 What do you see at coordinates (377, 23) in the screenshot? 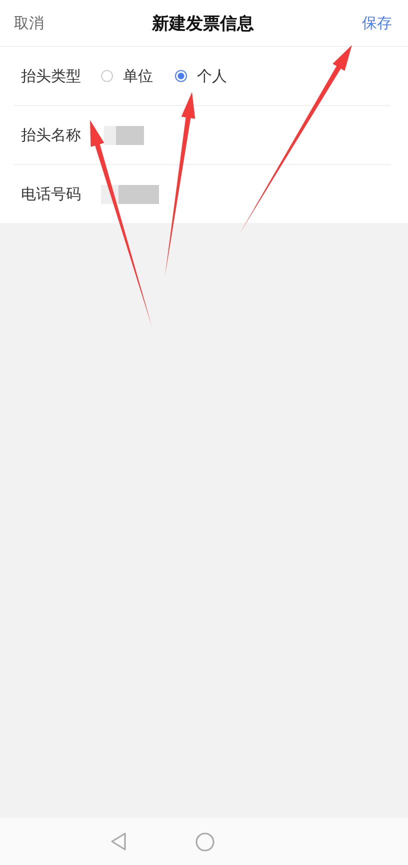
I see `save-button: 保存` at bounding box center [377, 23].